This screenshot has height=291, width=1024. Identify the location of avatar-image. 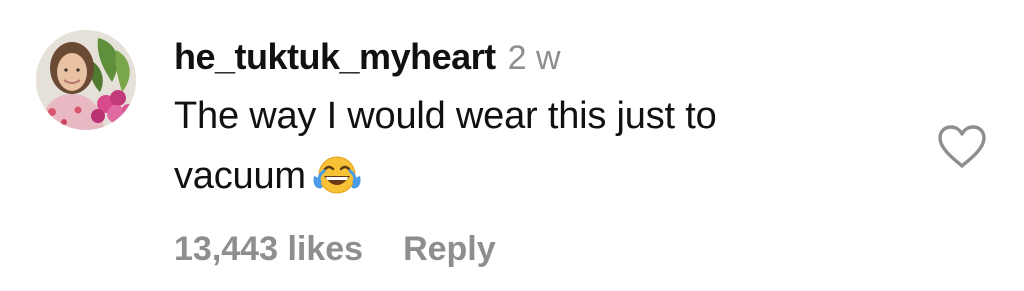
(86, 80).